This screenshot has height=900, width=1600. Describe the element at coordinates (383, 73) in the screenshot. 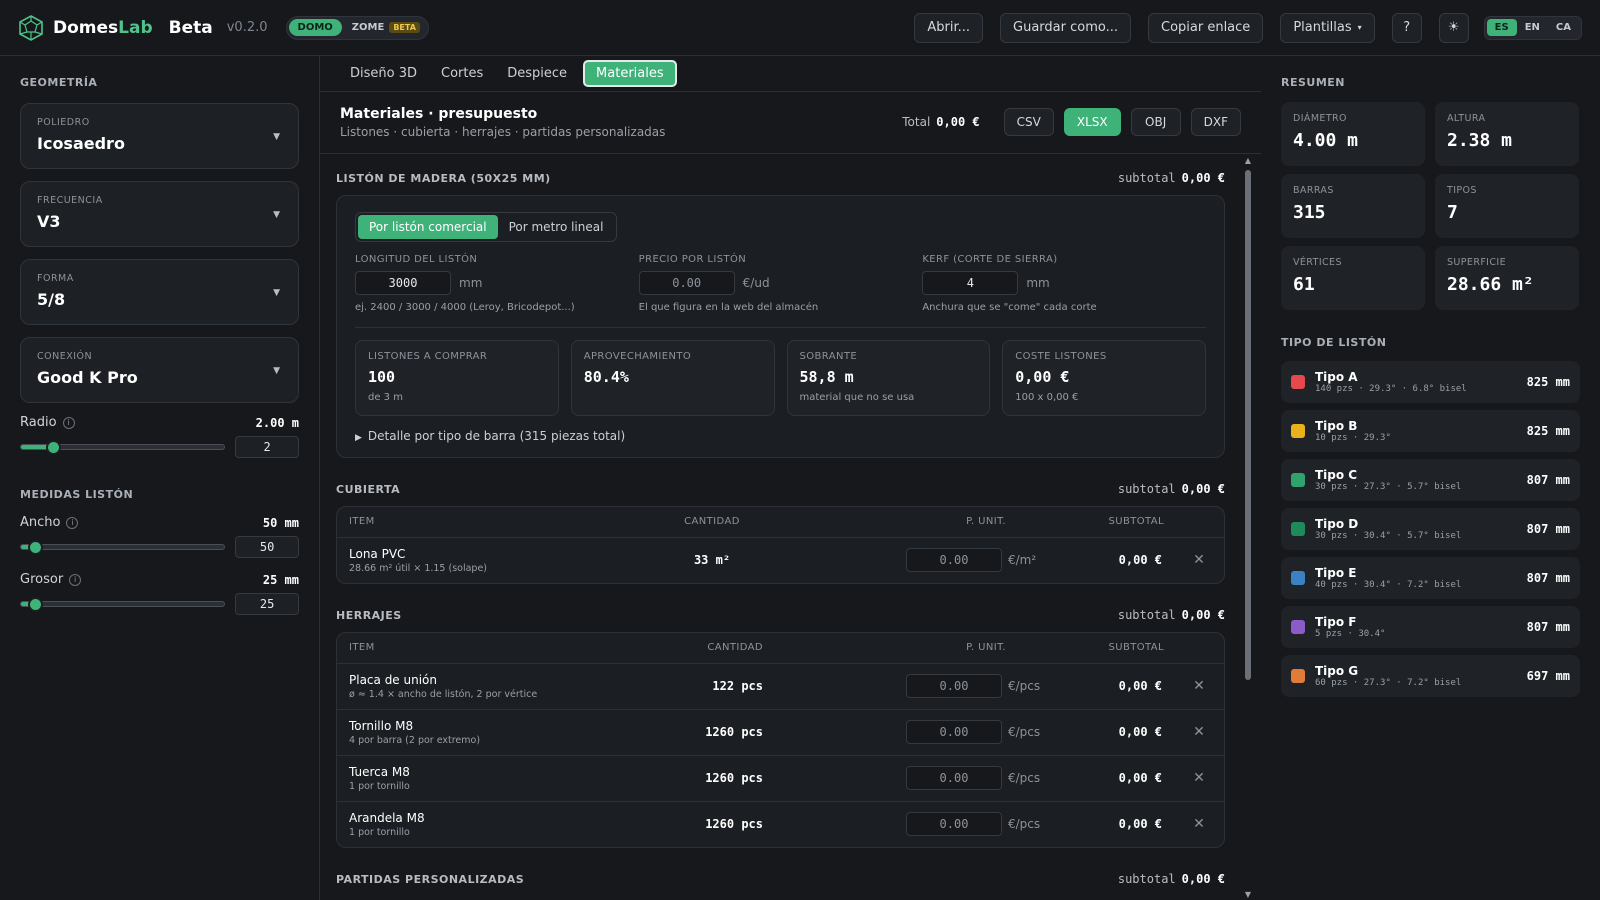

I see `tab-design-3d: Diseño 3D` at that location.